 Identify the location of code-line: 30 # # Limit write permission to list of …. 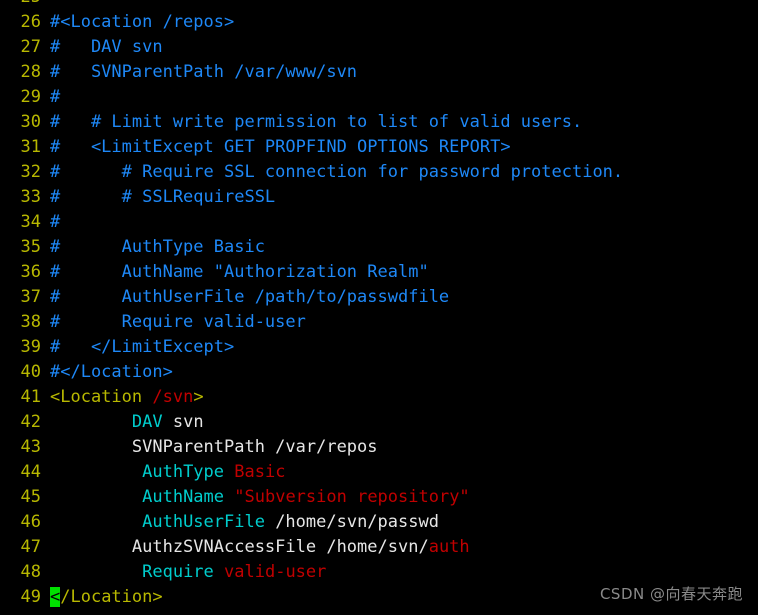
(379, 122).